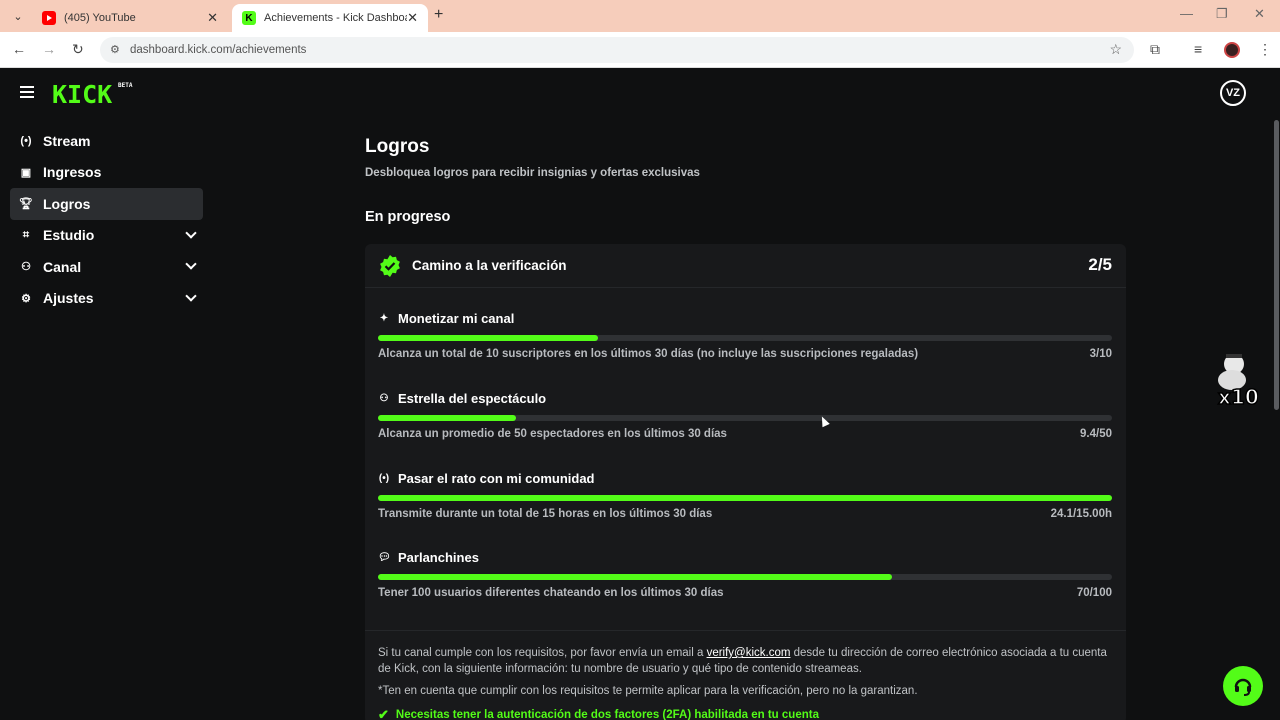 The height and width of the screenshot is (720, 1280). I want to click on reload-icon: ↻, so click(78, 49).